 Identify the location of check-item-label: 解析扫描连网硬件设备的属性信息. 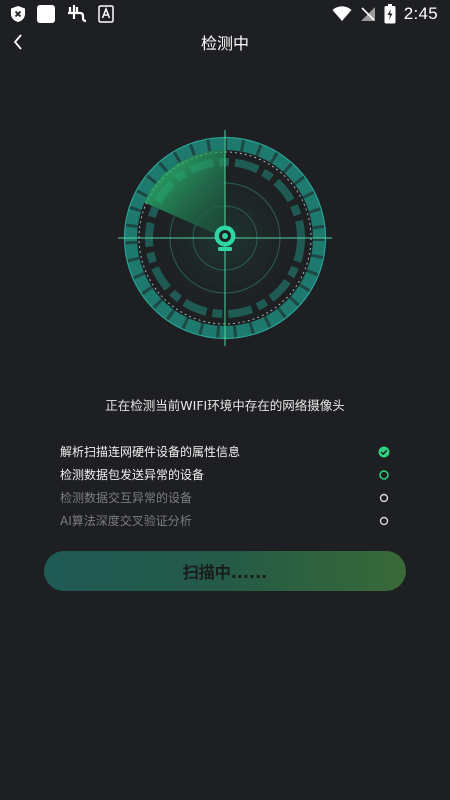
(150, 452).